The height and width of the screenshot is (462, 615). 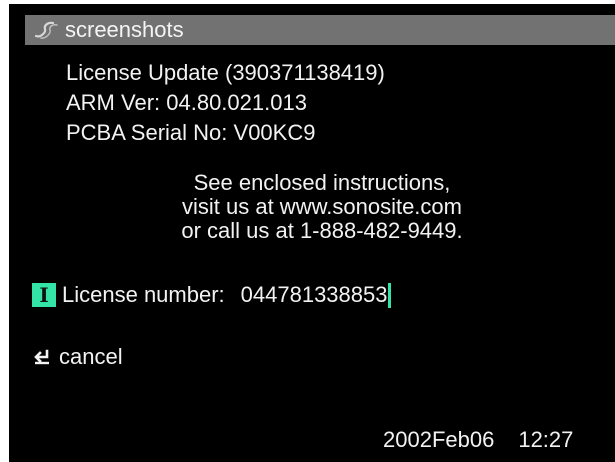 I want to click on instructions-line-1: See enclosed instructions,, so click(x=322, y=182).